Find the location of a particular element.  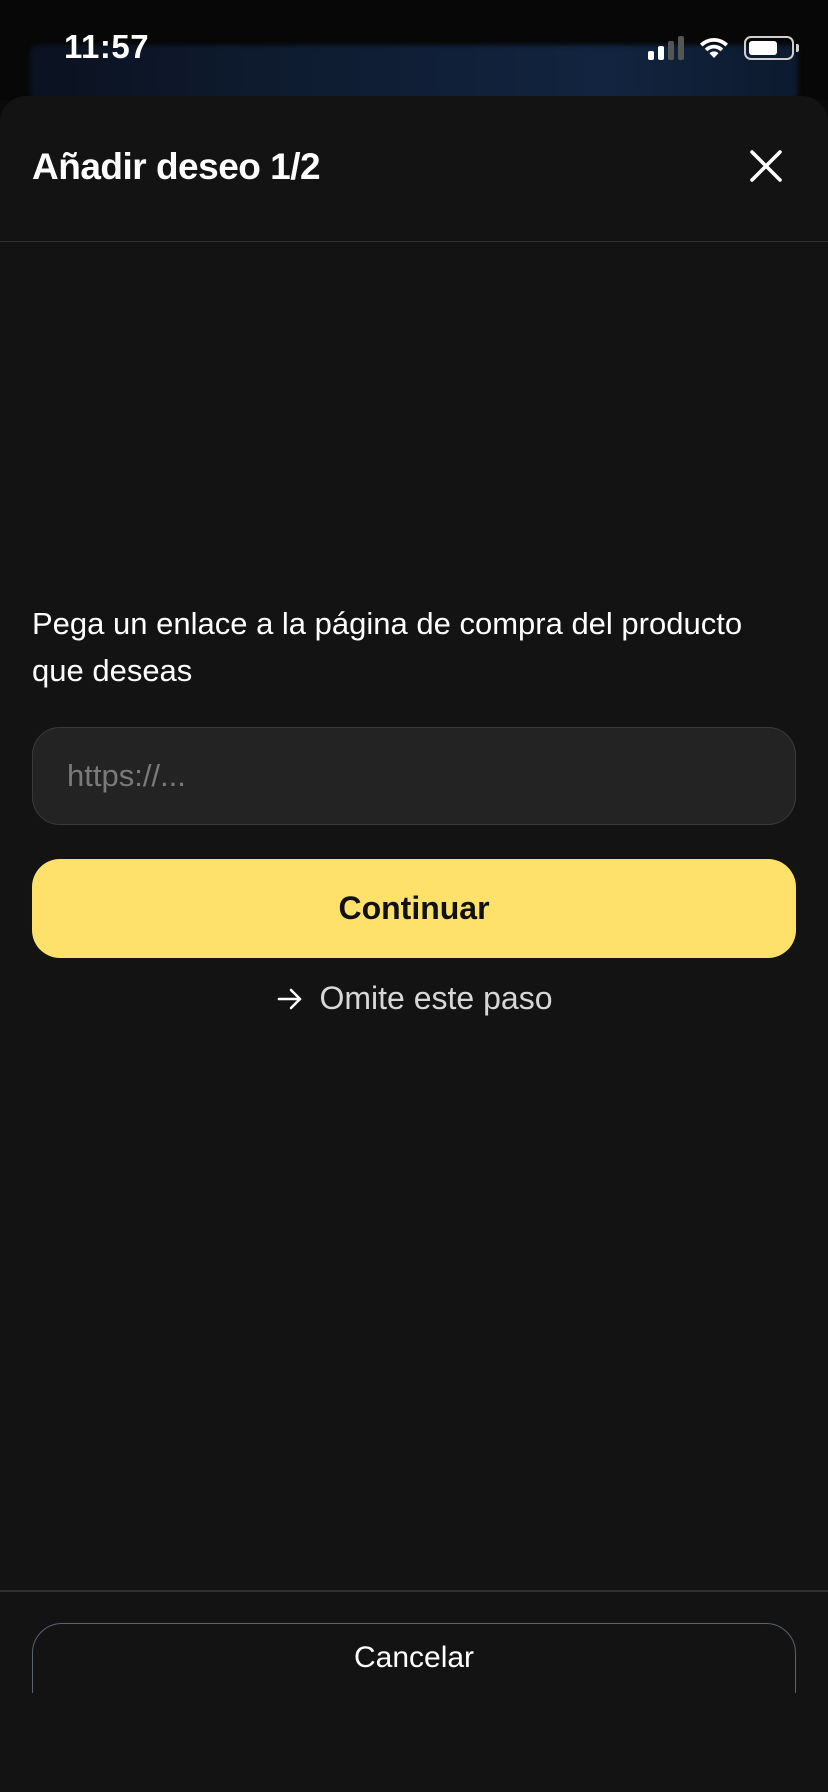

continue-button: Continuar is located at coordinates (414, 908).